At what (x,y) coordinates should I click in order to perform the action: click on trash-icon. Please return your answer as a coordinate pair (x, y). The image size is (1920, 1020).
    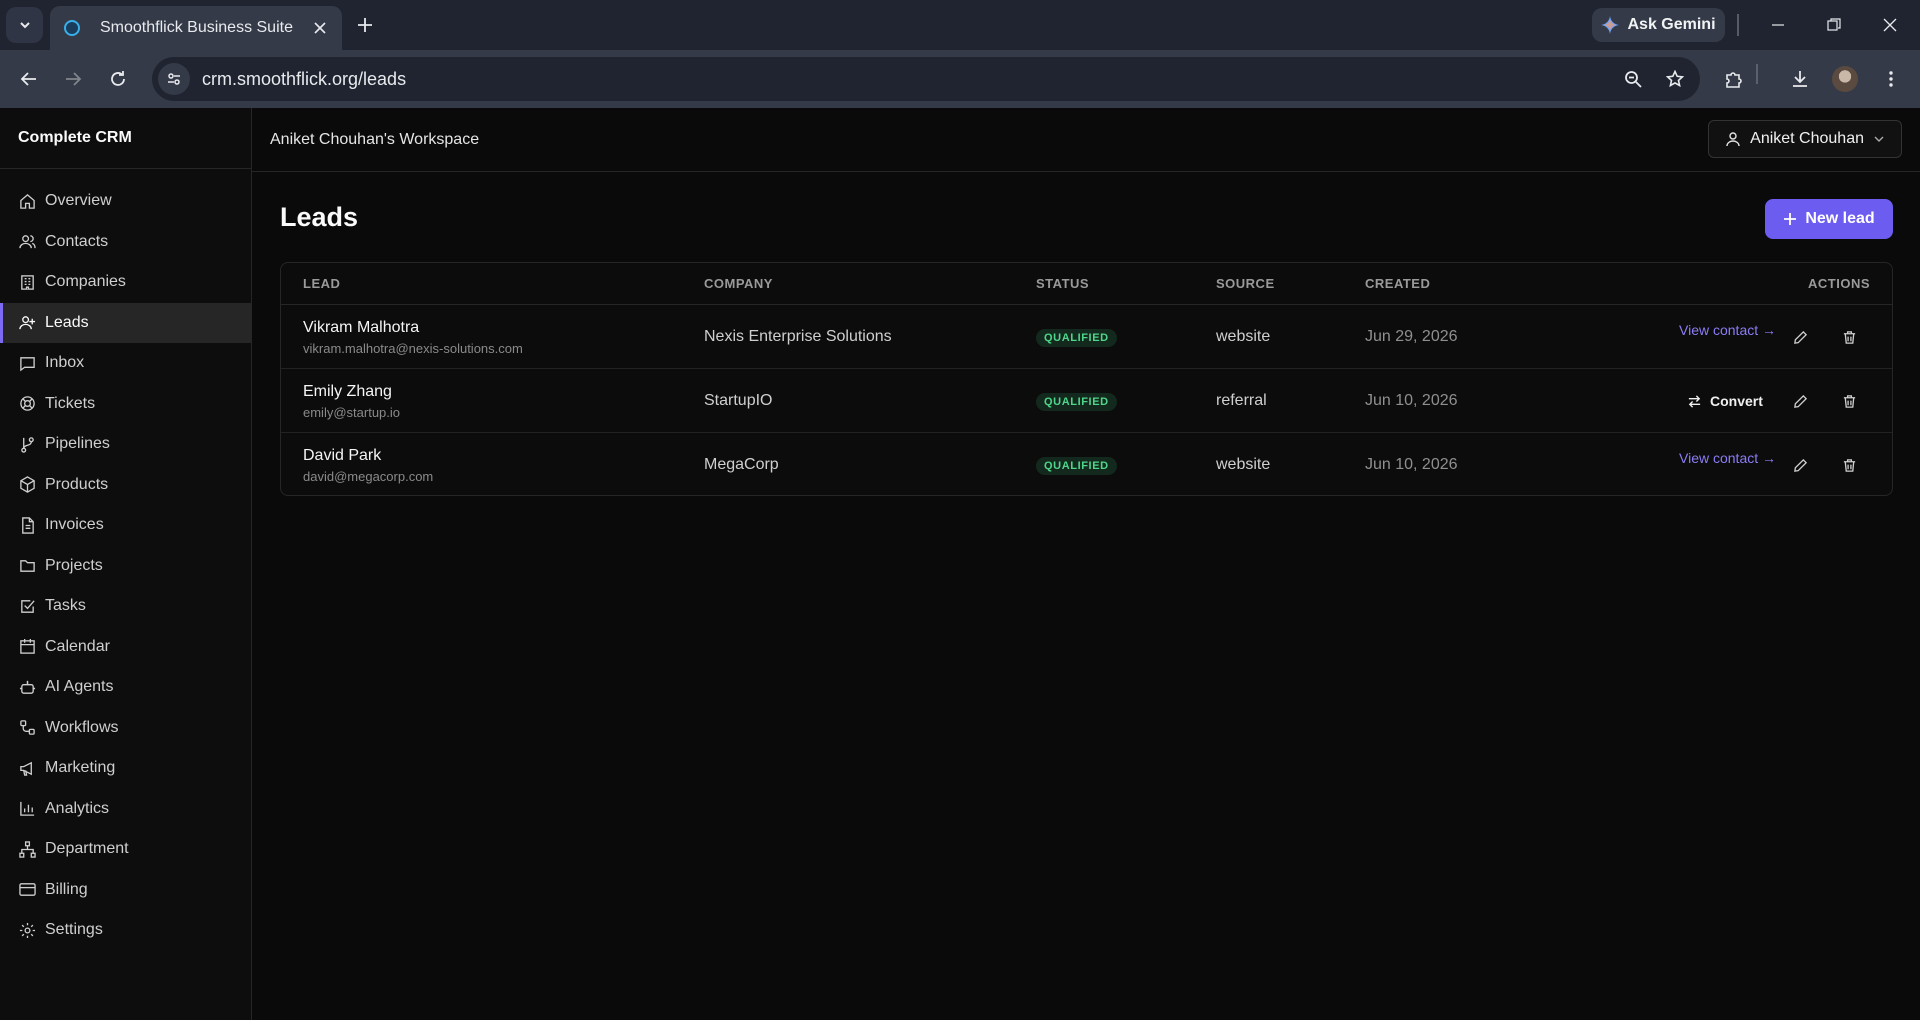
    Looking at the image, I should click on (1849, 401).